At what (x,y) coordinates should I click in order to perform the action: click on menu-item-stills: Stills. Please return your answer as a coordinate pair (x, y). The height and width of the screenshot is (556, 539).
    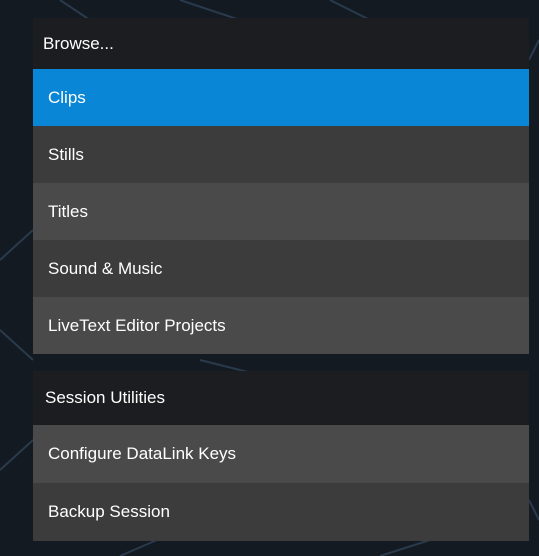
    Looking at the image, I should click on (281, 154).